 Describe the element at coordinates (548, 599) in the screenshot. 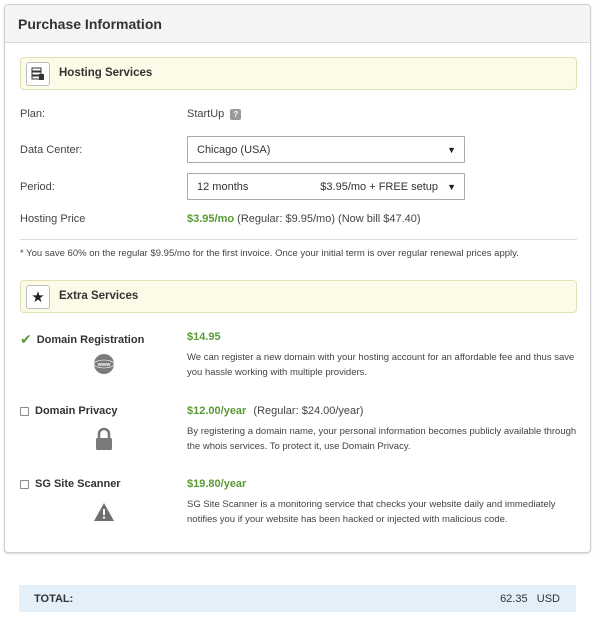

I see `total-currency: USD` at that location.